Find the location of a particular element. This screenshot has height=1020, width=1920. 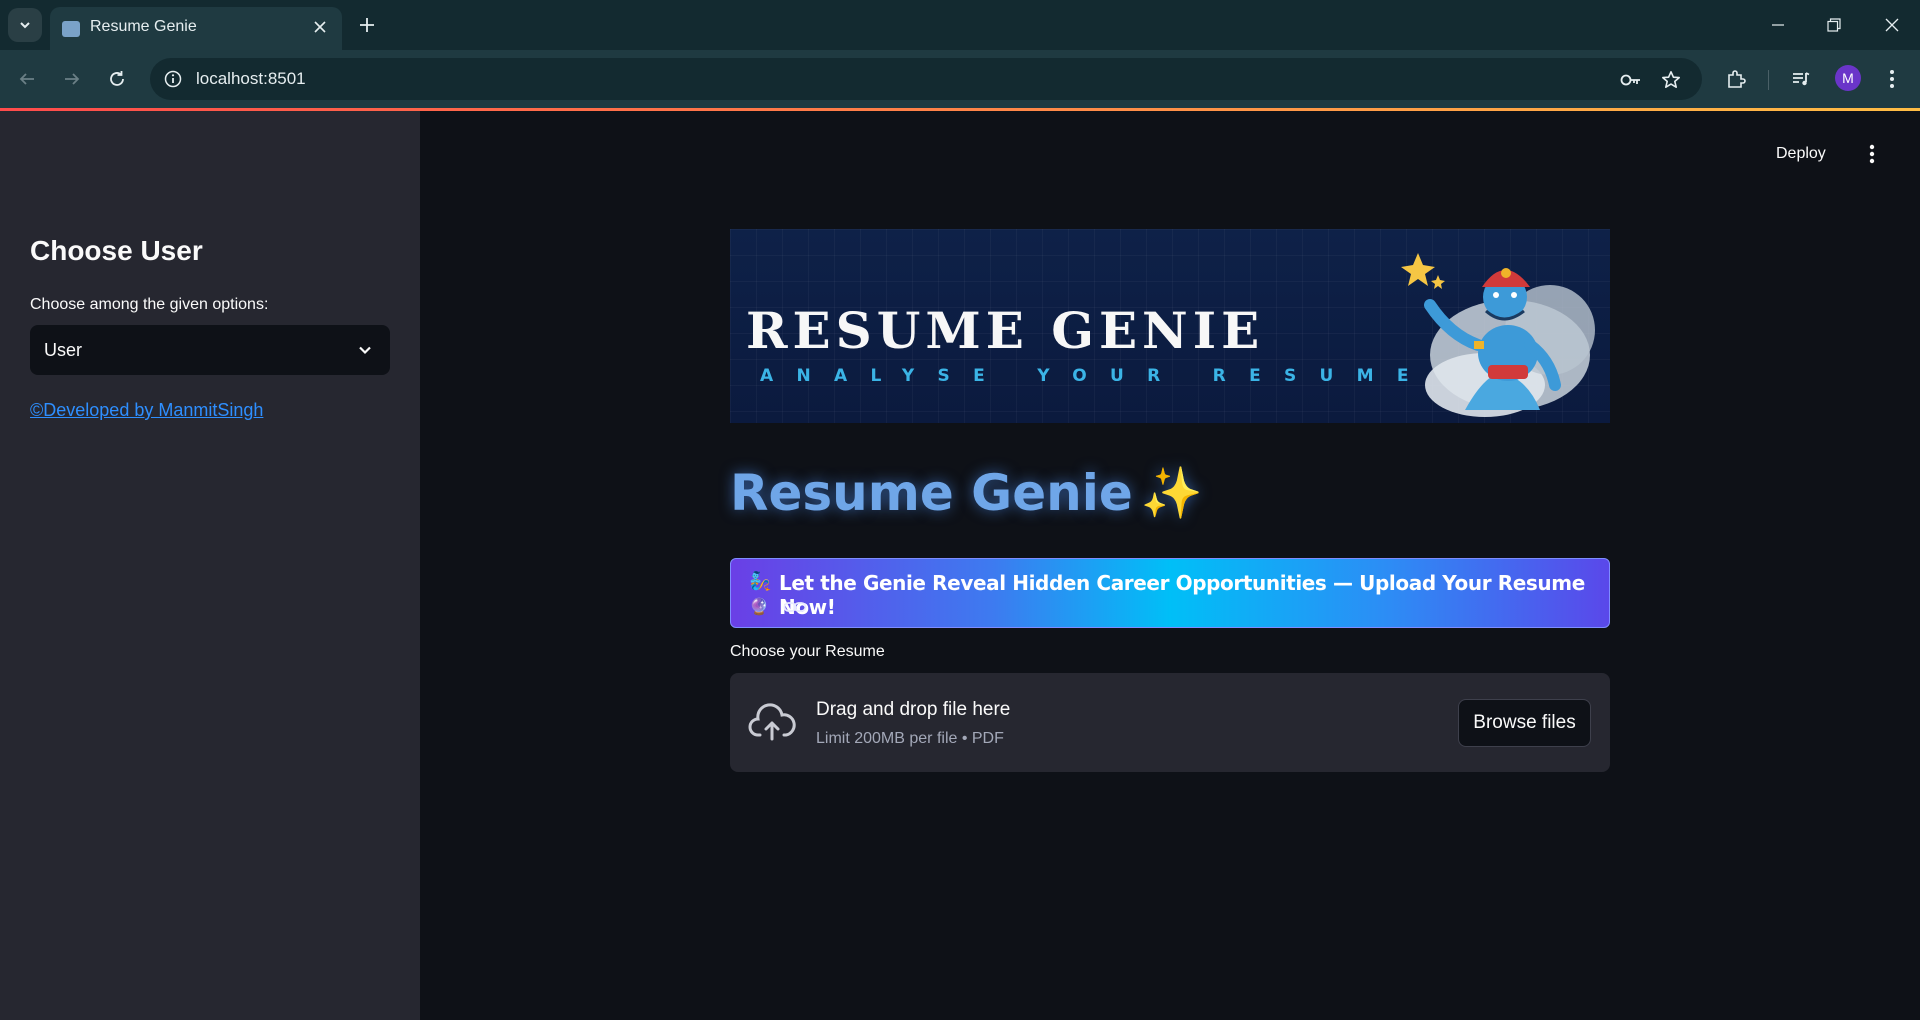

tab-search-button is located at coordinates (25, 25).